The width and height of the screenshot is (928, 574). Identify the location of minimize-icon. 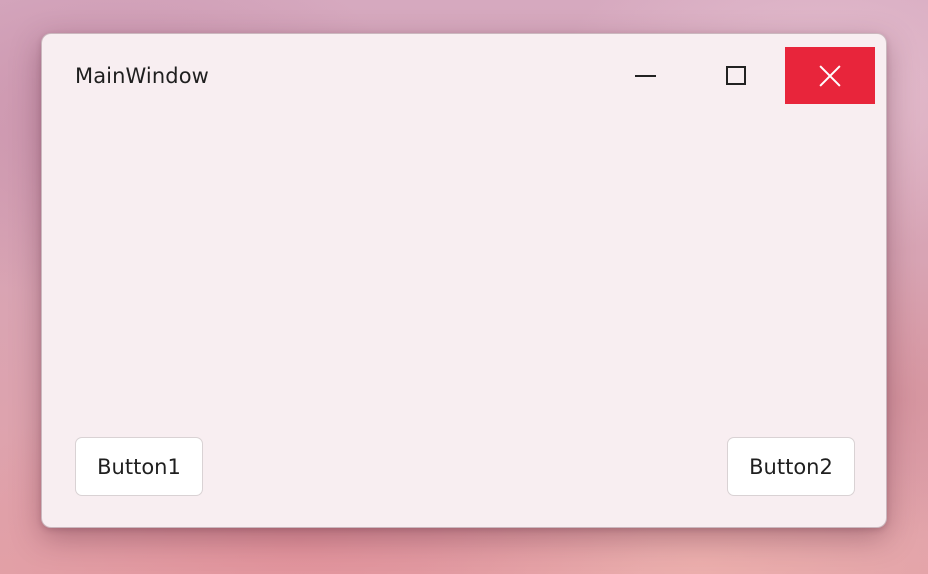
(645, 75).